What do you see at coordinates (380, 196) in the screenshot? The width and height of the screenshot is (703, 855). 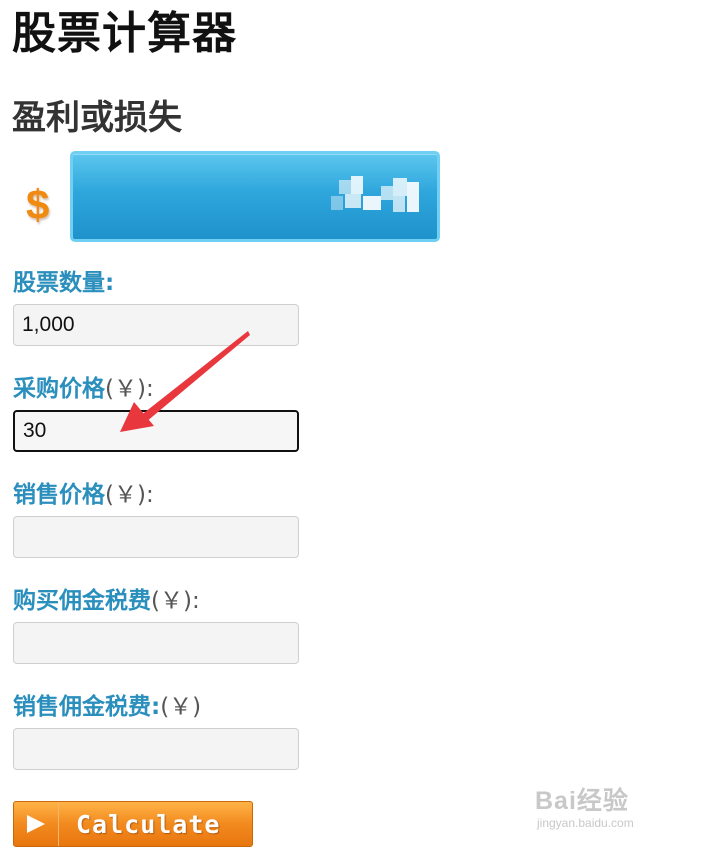 I see `blurred-result-value` at bounding box center [380, 196].